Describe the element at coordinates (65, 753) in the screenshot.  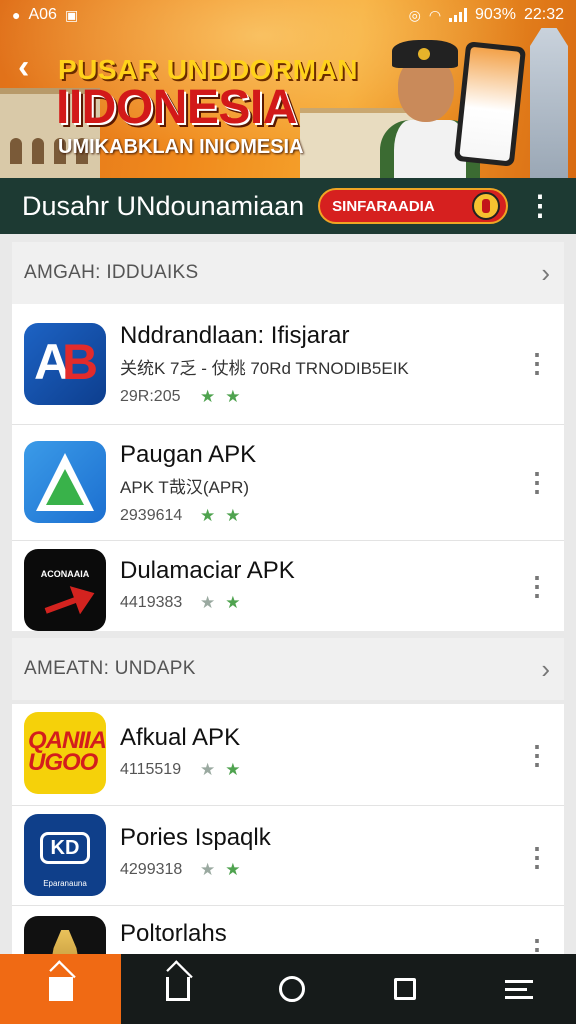
I see `yellow-app-icon: QANIIA UGOO` at that location.